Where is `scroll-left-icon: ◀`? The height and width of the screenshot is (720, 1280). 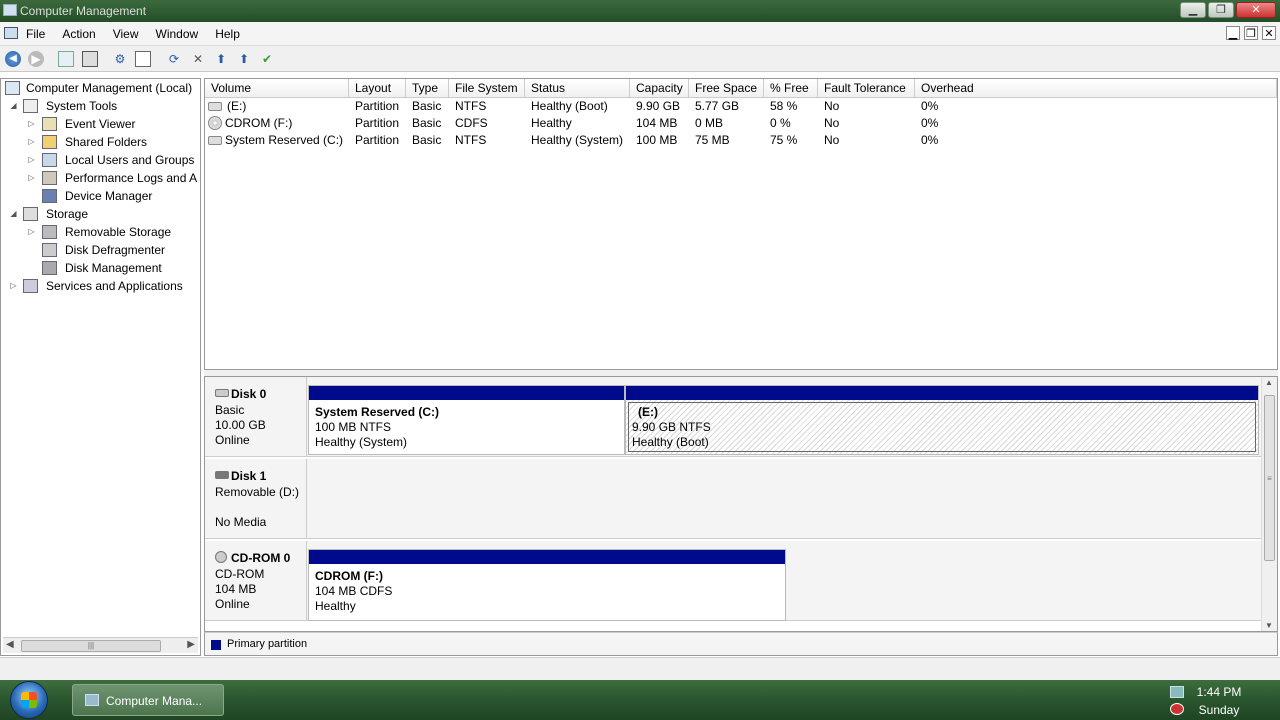
scroll-left-icon: ◀ is located at coordinates (10, 644).